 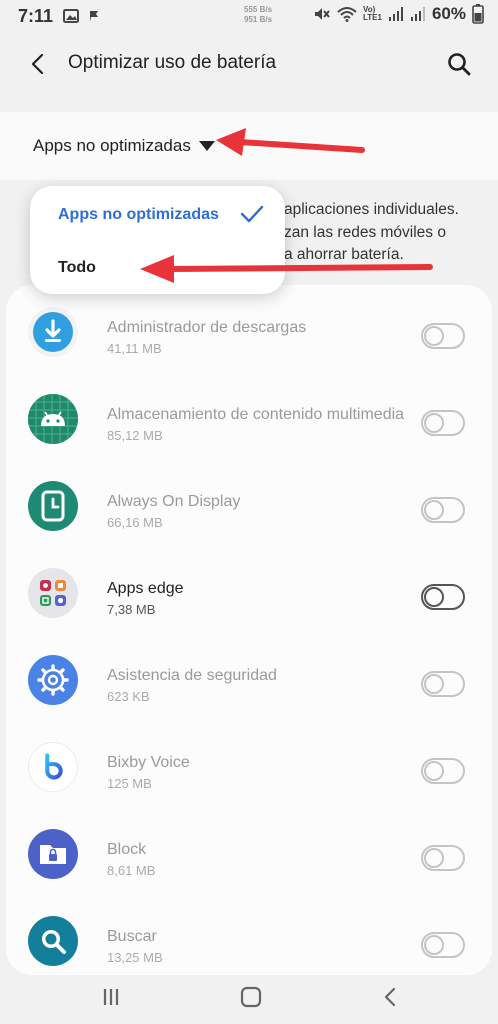 What do you see at coordinates (252, 214) in the screenshot?
I see `check-icon` at bounding box center [252, 214].